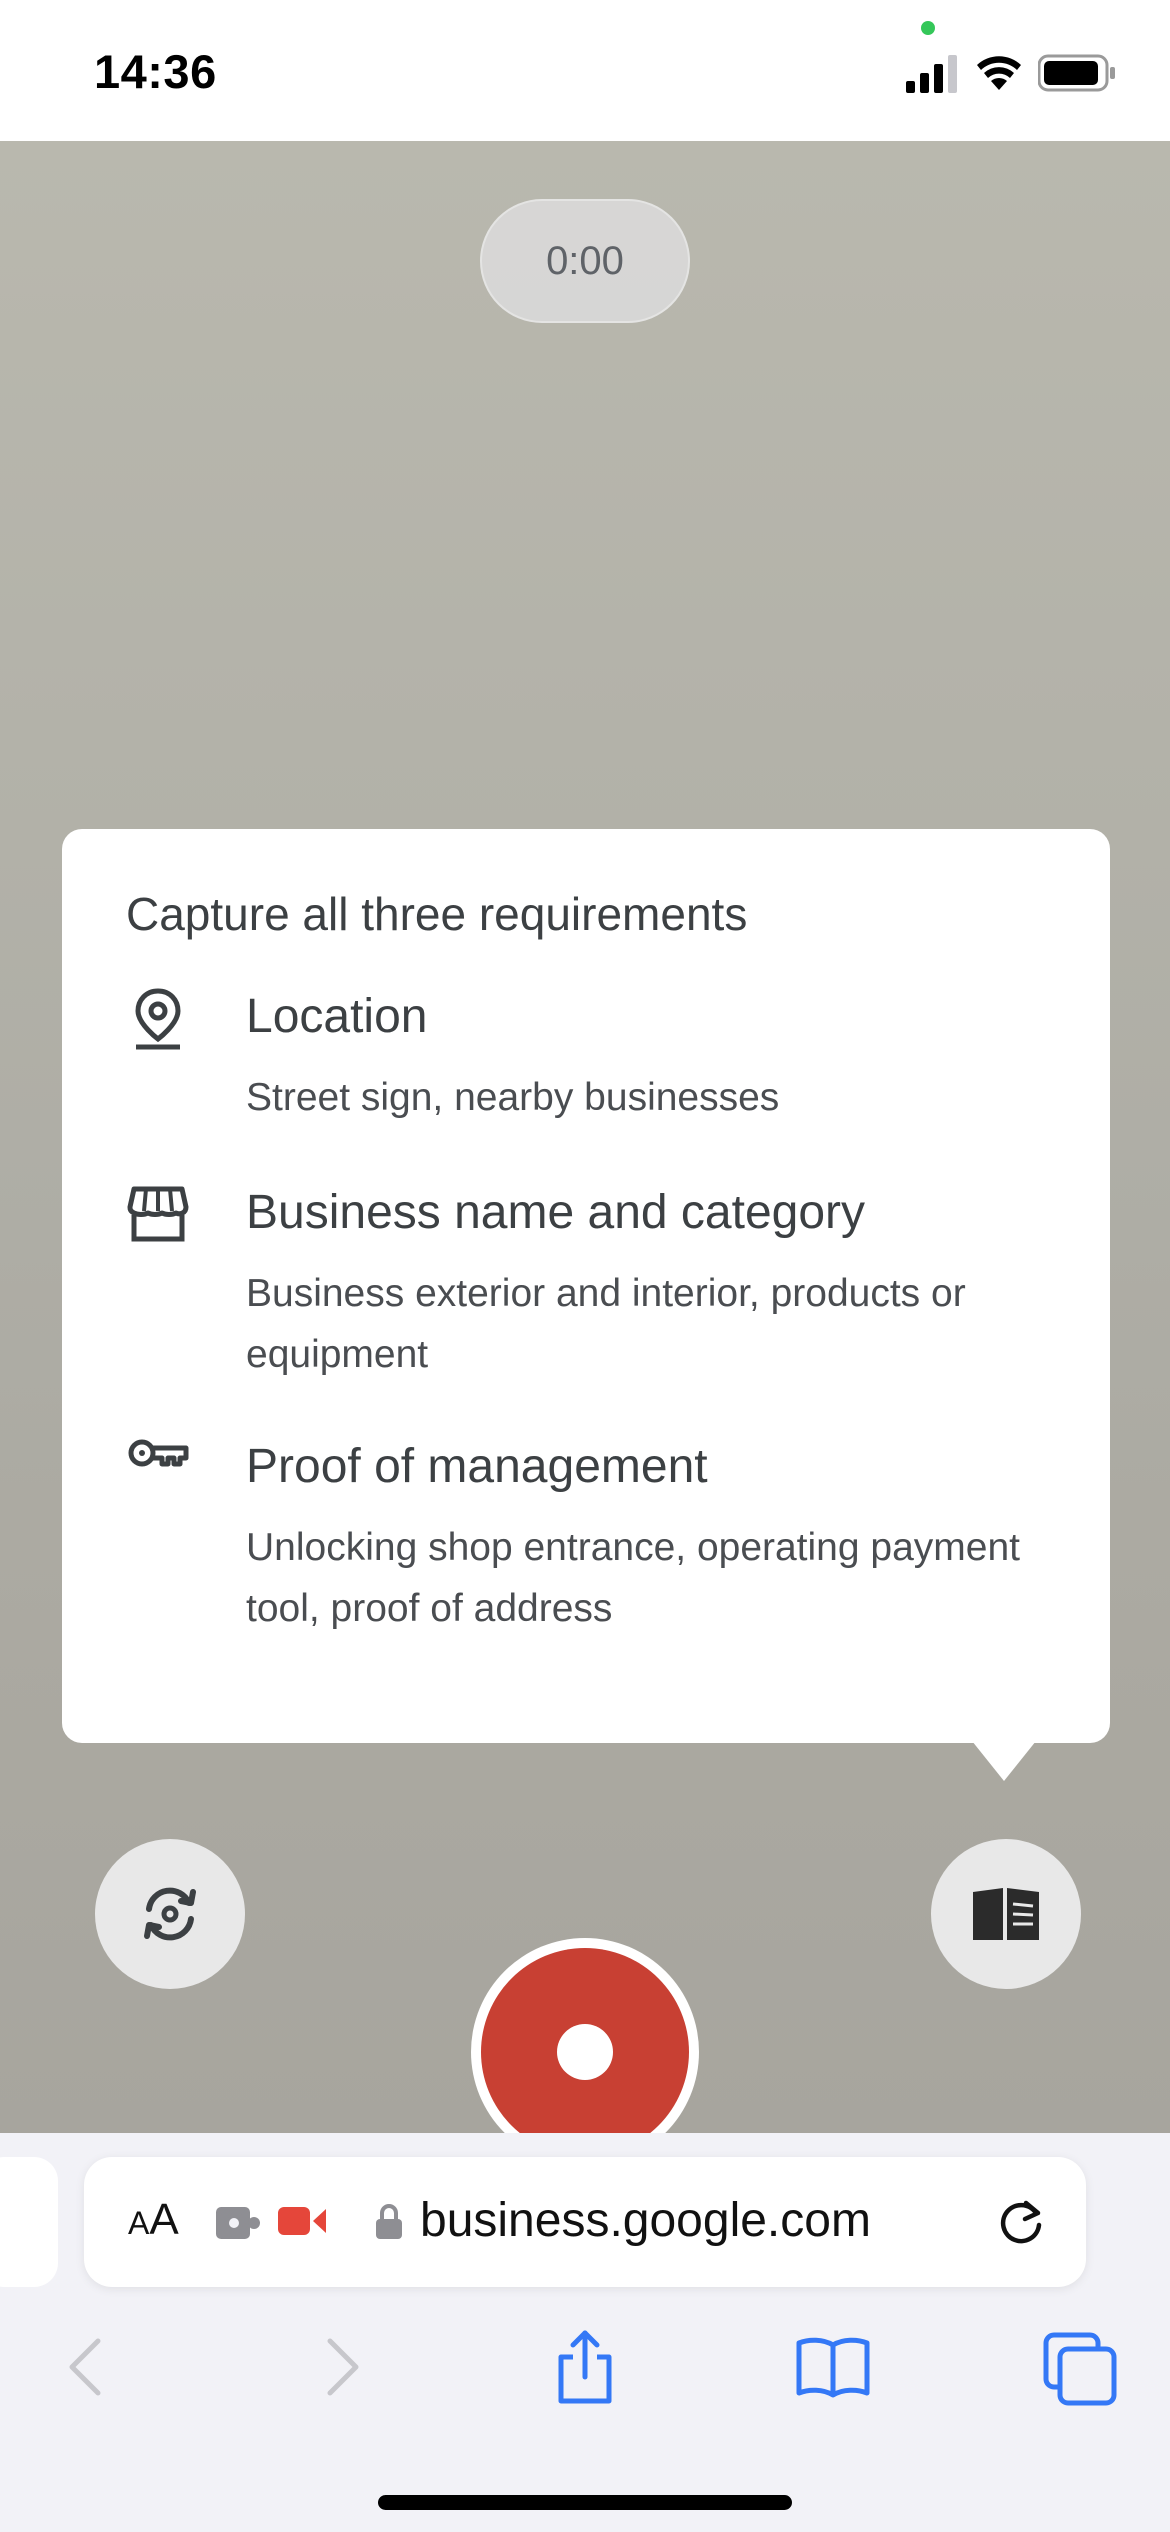  What do you see at coordinates (585, 70) in the screenshot?
I see `status-bar: 14:36` at bounding box center [585, 70].